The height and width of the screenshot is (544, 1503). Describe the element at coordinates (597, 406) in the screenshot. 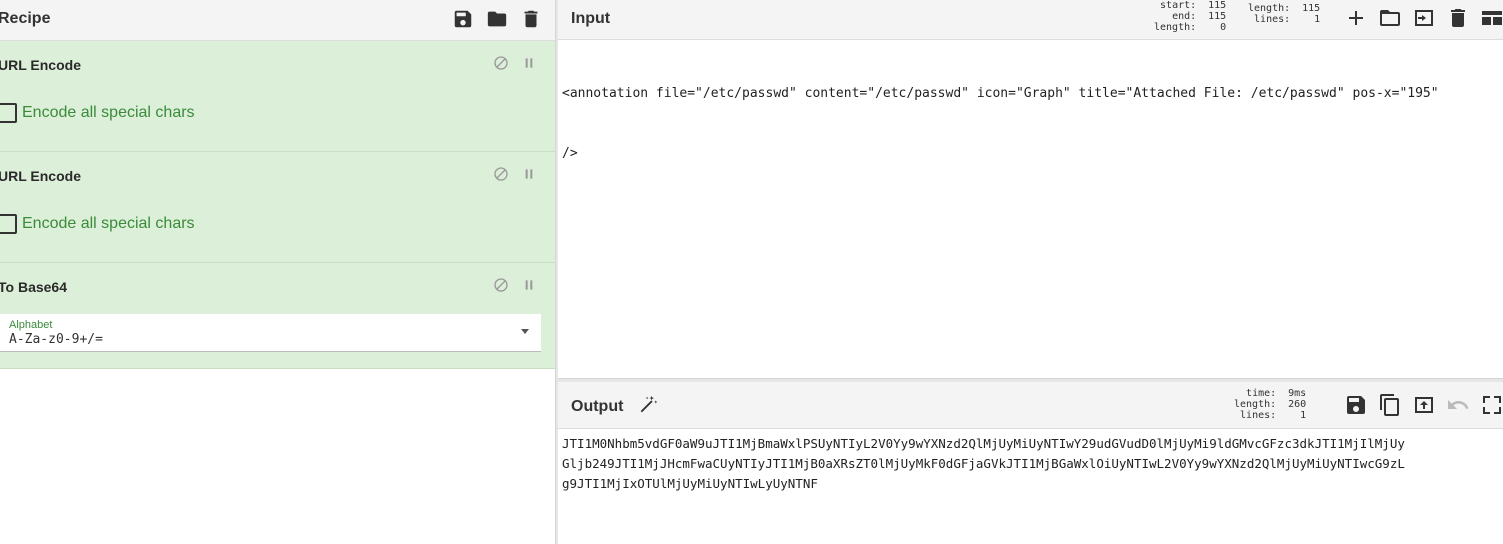

I see `output-title: Output` at that location.